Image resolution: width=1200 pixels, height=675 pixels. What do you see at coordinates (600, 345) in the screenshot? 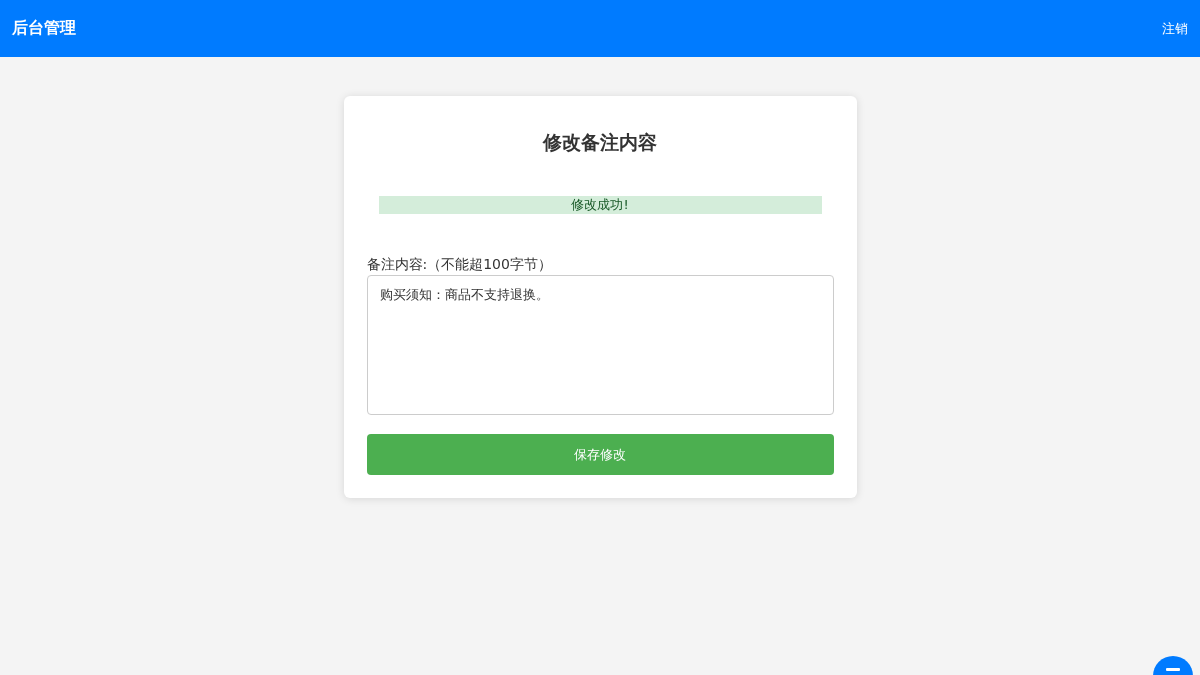
I see `note-textarea: 购买须知：商品不支持退换。` at bounding box center [600, 345].